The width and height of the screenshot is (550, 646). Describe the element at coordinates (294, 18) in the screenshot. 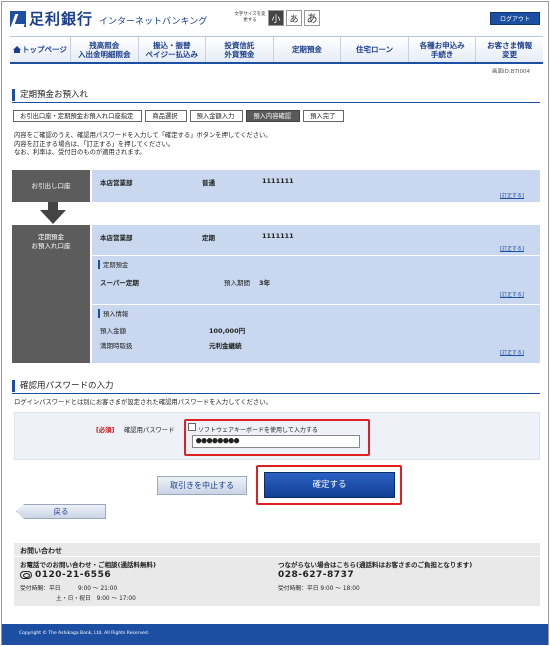

I see `text-size-medium-button: あ` at that location.